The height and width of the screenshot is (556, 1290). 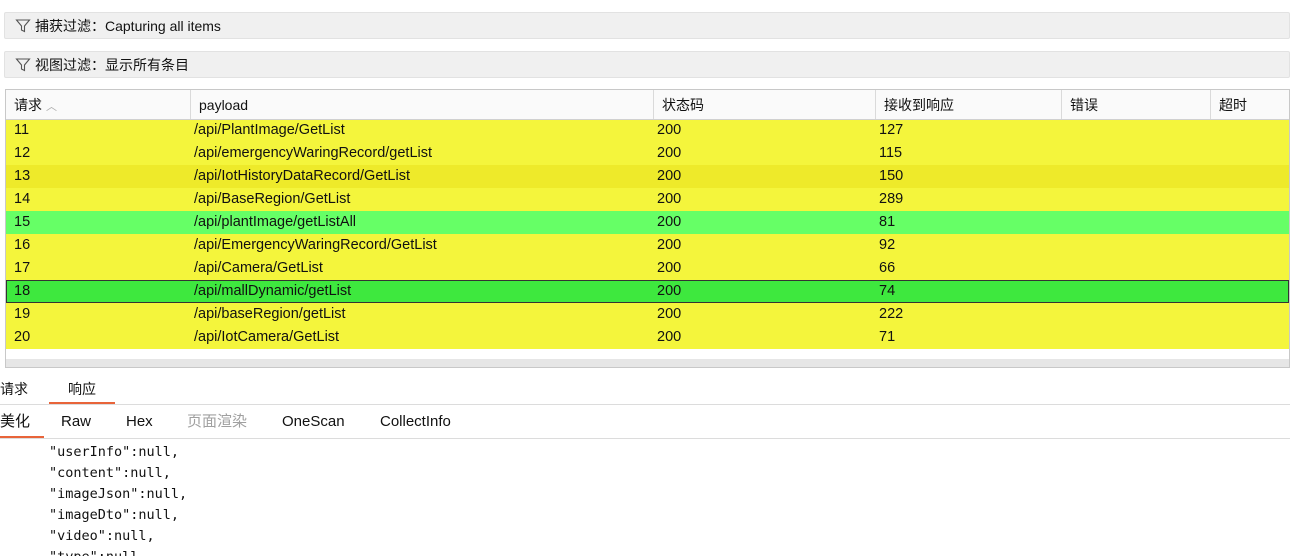 What do you see at coordinates (887, 268) in the screenshot?
I see `cell-response: 66` at bounding box center [887, 268].